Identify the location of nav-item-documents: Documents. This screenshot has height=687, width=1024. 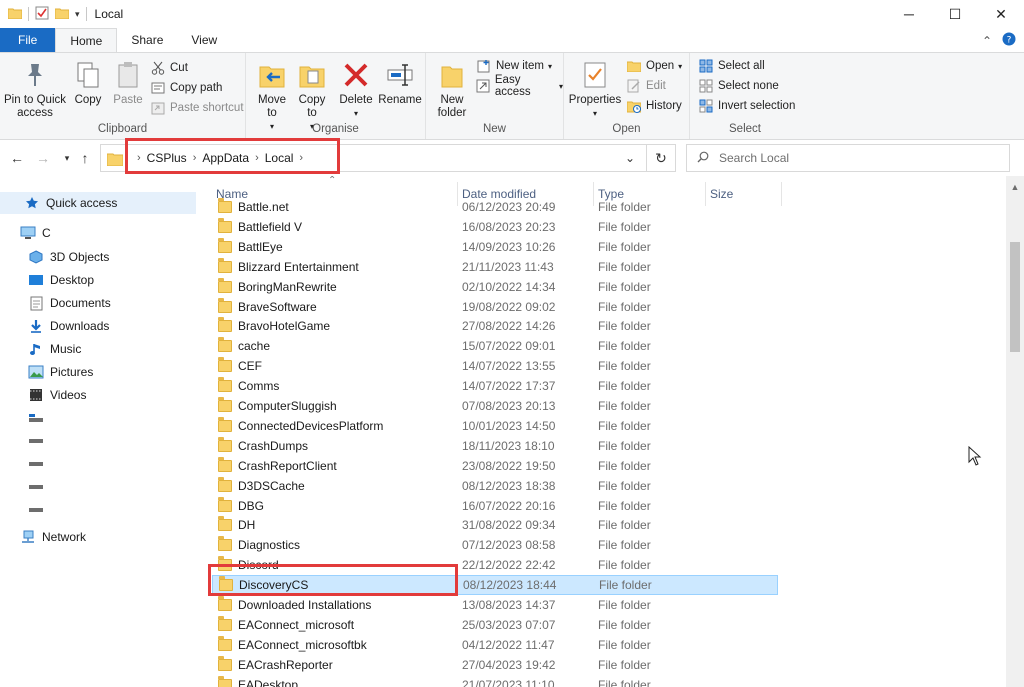
(98, 303).